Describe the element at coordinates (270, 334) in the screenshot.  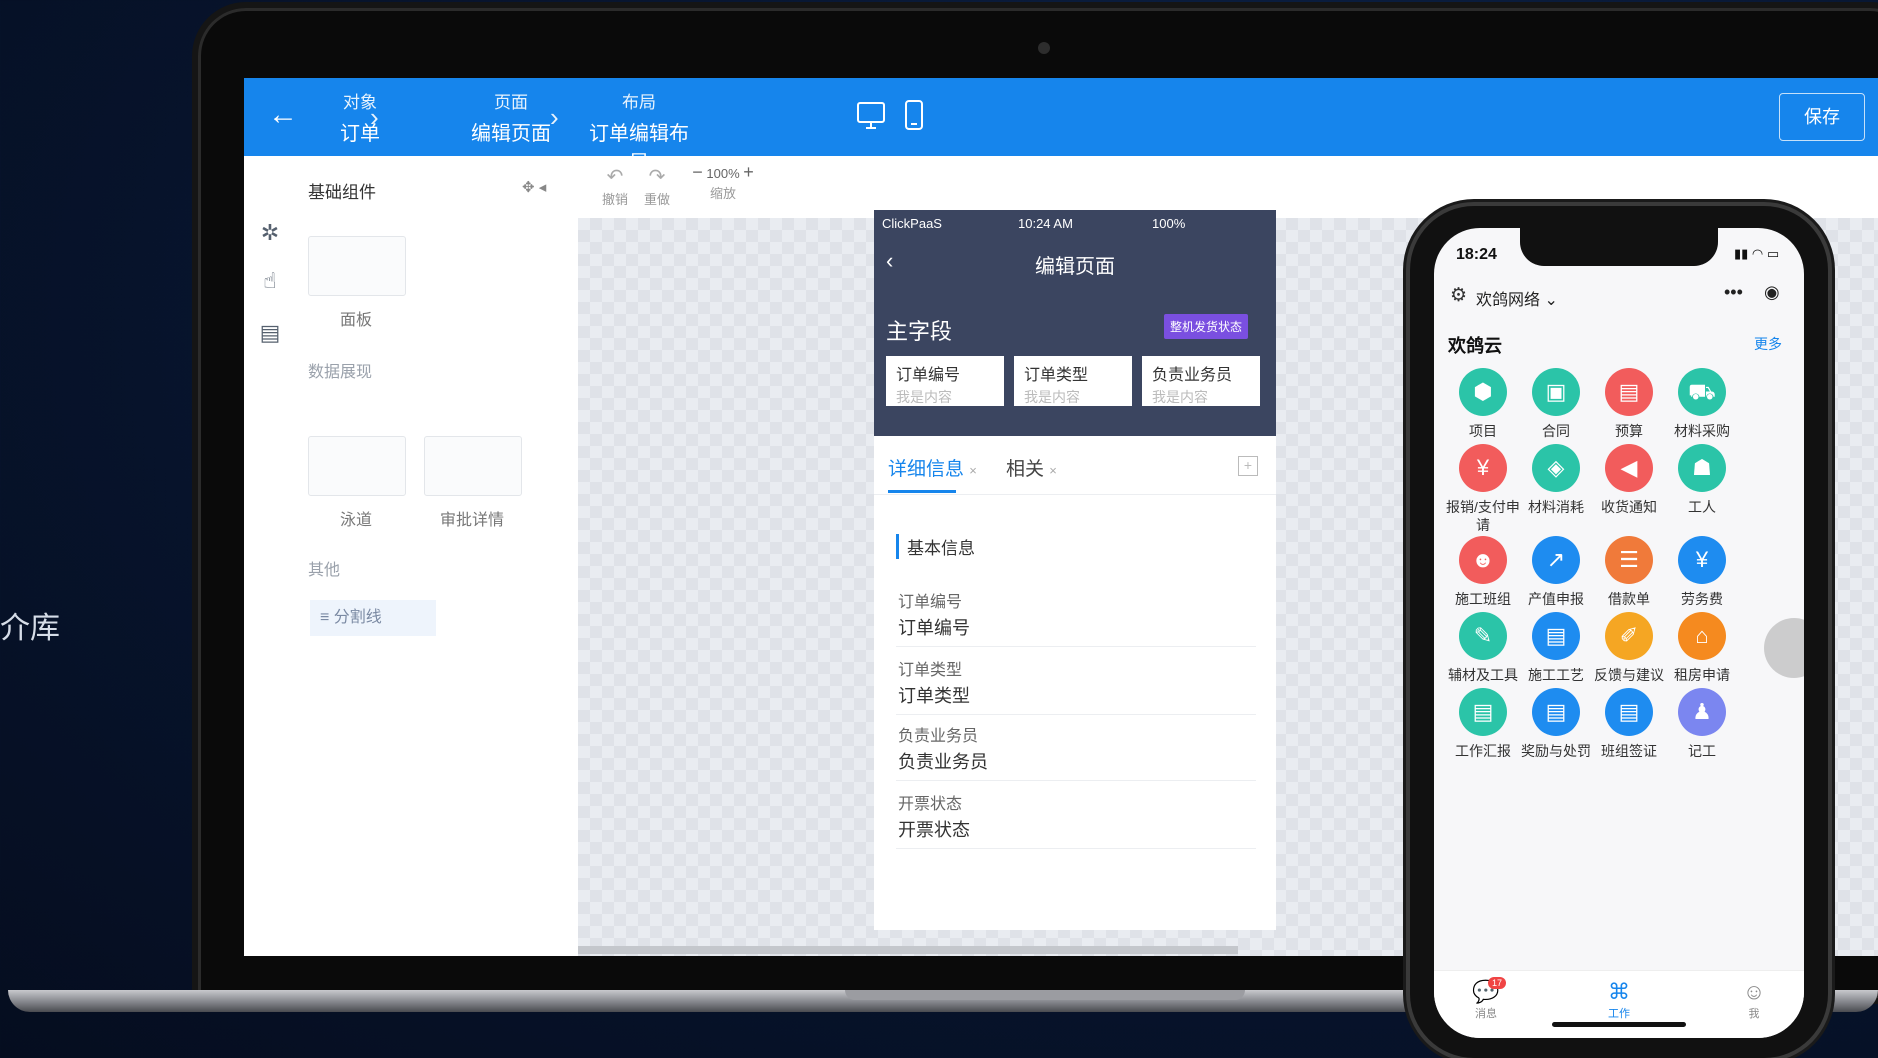
I see `card-icon: ▤` at that location.